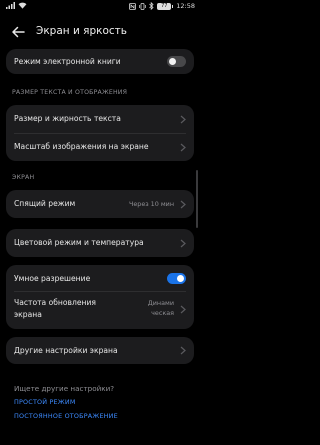 Image resolution: width=320 pixels, height=445 pixels. What do you see at coordinates (23, 177) in the screenshot?
I see `section-header-screen: ЭКРАН` at bounding box center [23, 177].